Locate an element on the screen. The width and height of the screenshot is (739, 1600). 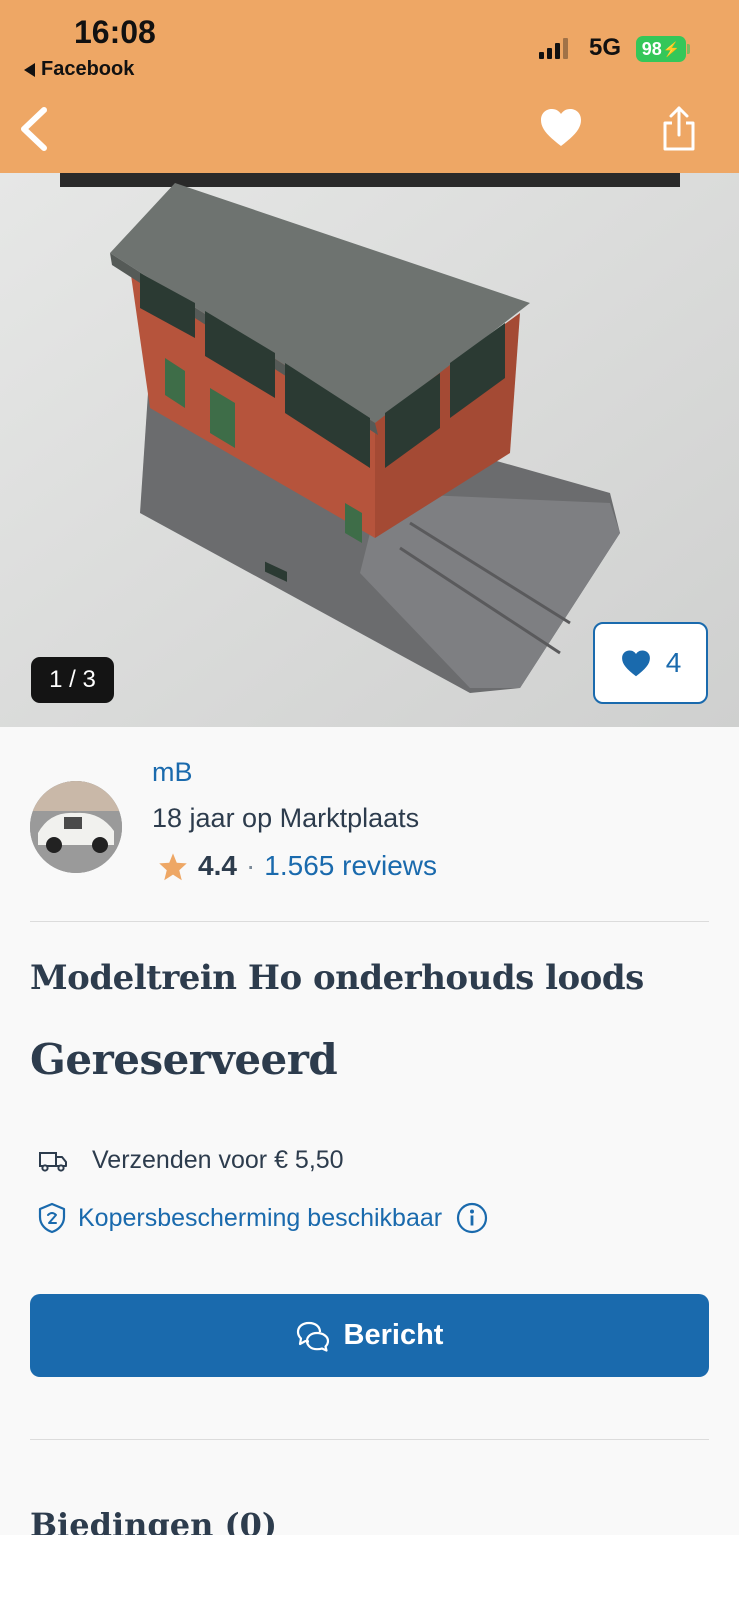
avatar is located at coordinates (76, 827).